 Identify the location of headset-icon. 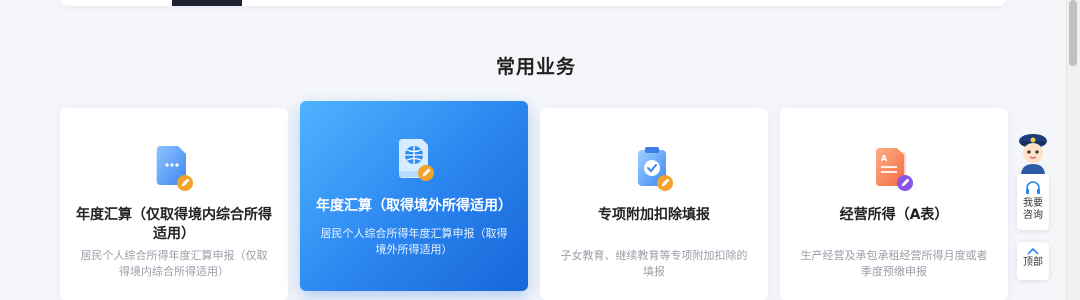
(1033, 187).